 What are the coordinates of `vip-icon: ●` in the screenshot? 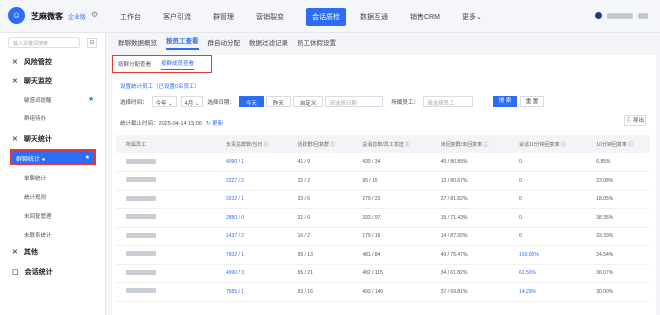 It's located at (43, 160).